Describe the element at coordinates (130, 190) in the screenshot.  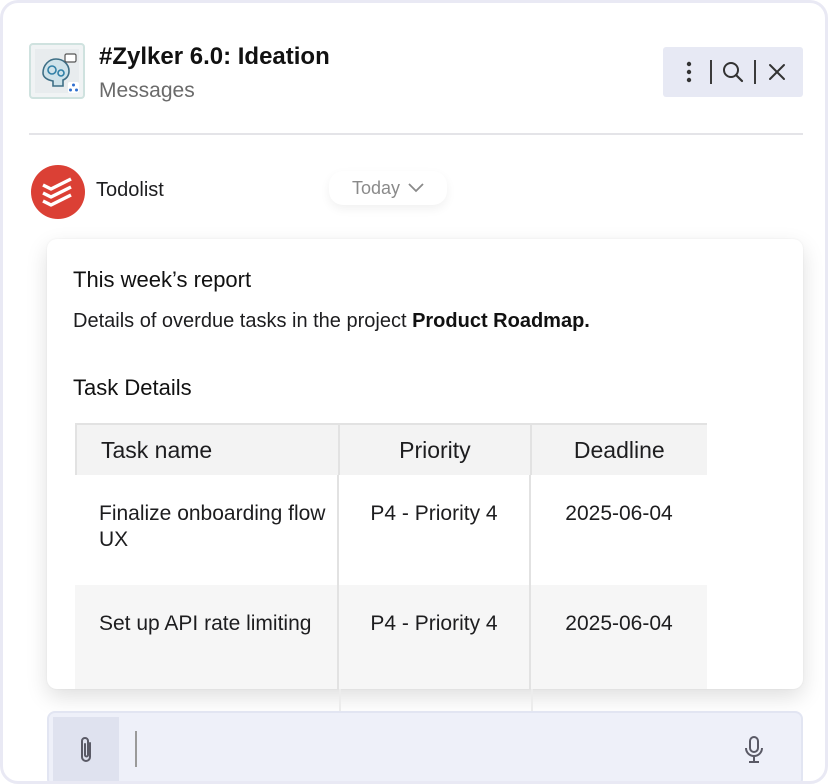
I see `sender-name: Todolist` at that location.